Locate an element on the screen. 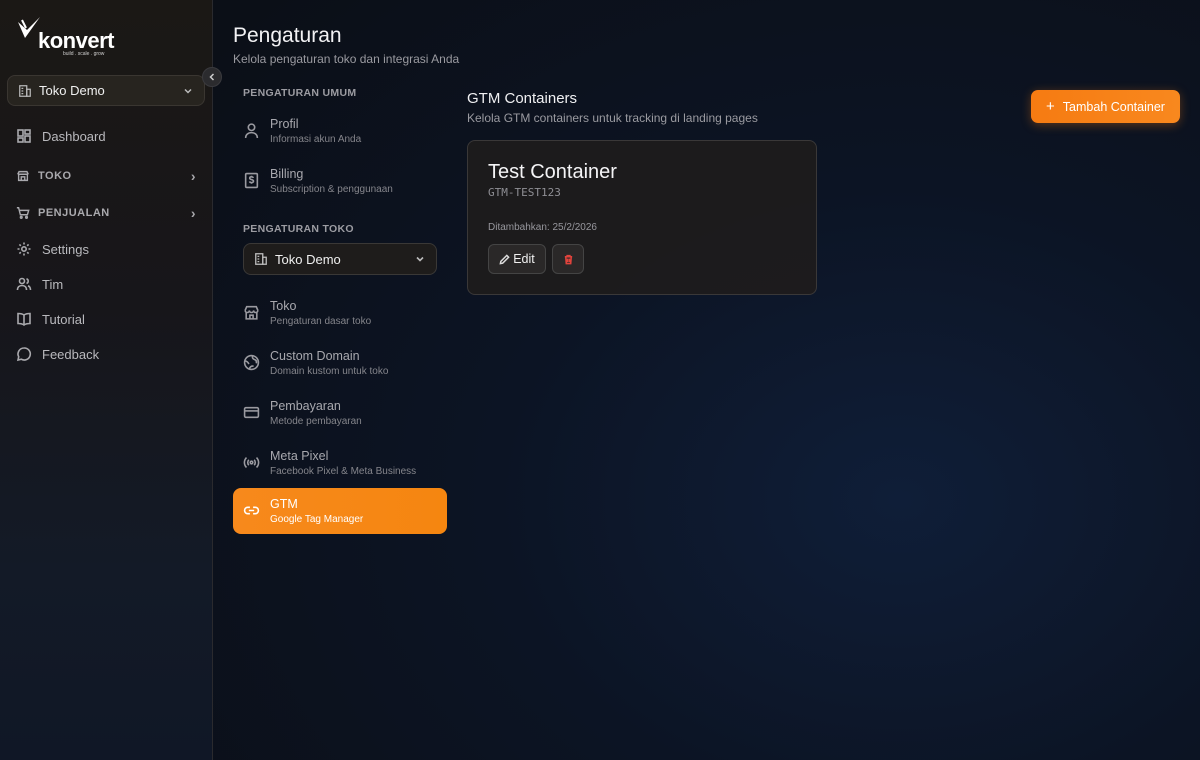  sidebar-item-tutorial: Tutorial is located at coordinates (50, 319).